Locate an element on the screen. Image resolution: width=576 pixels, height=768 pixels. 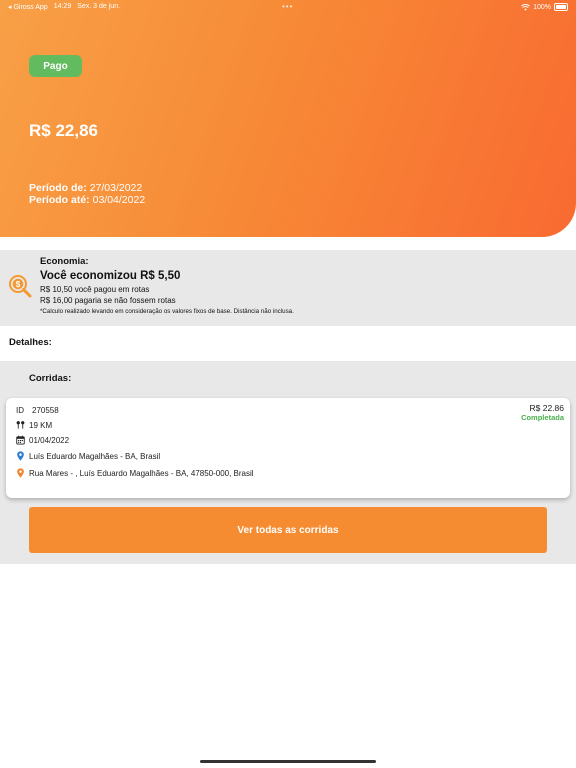
ride-distance-row: 19 KM is located at coordinates (34, 425).